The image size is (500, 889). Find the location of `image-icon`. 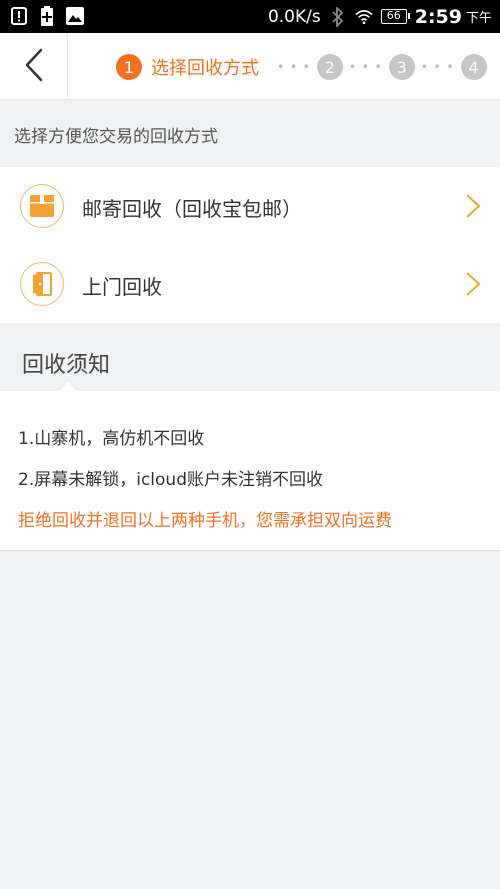

image-icon is located at coordinates (75, 16).